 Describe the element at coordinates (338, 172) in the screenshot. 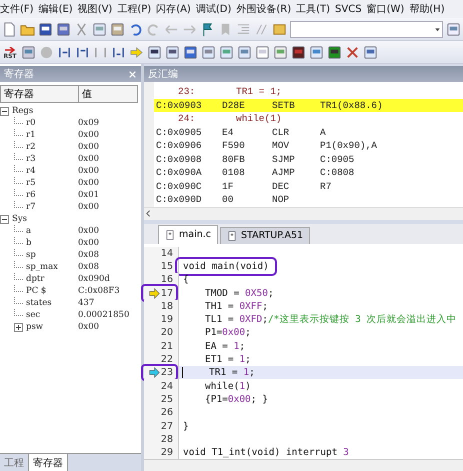

I see `operand: C:0808` at that location.